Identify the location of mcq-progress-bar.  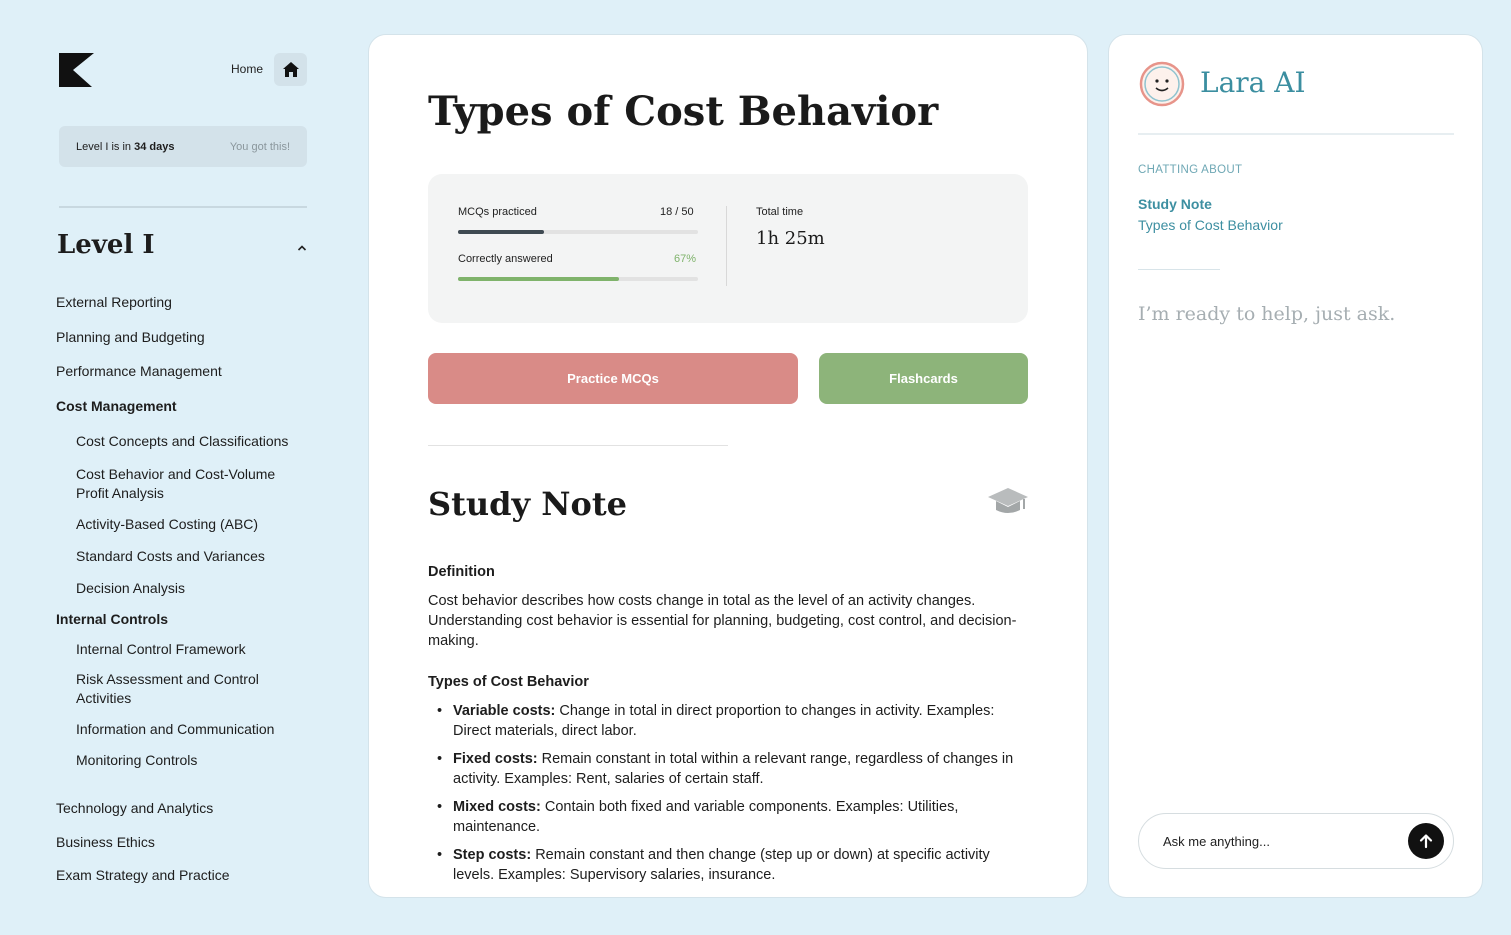
(578, 232).